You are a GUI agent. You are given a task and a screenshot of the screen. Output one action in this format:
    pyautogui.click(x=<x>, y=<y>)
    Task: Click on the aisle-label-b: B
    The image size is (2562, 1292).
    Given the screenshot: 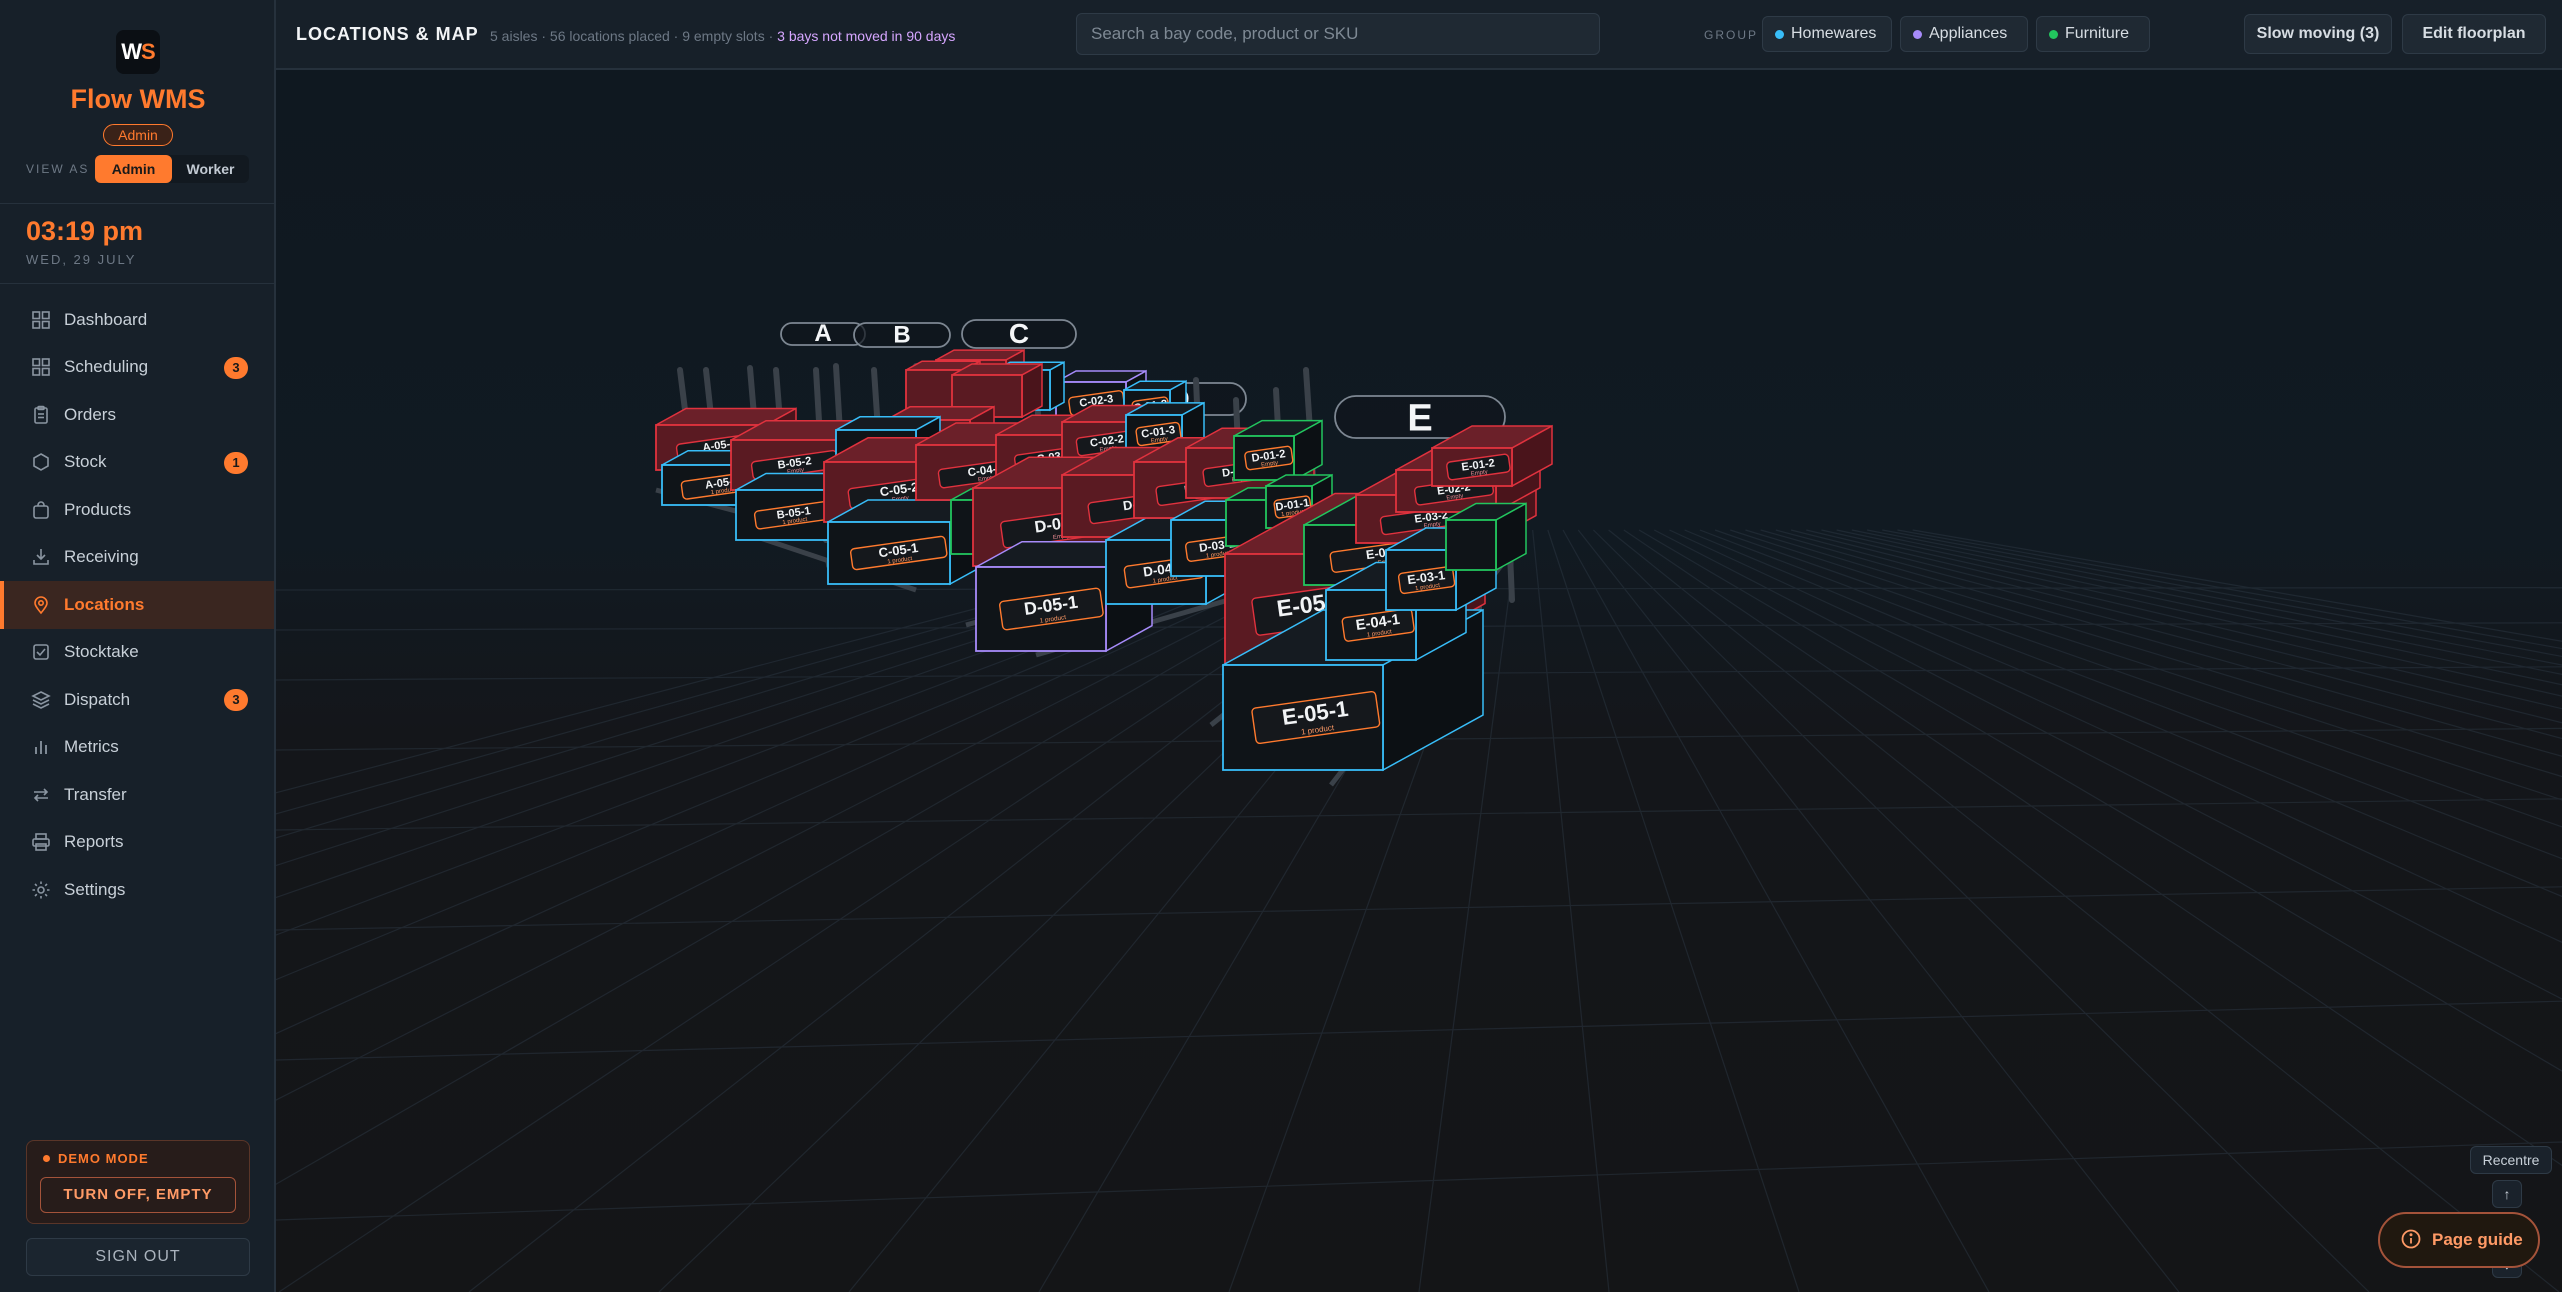 What is the action you would take?
    pyautogui.click(x=902, y=335)
    